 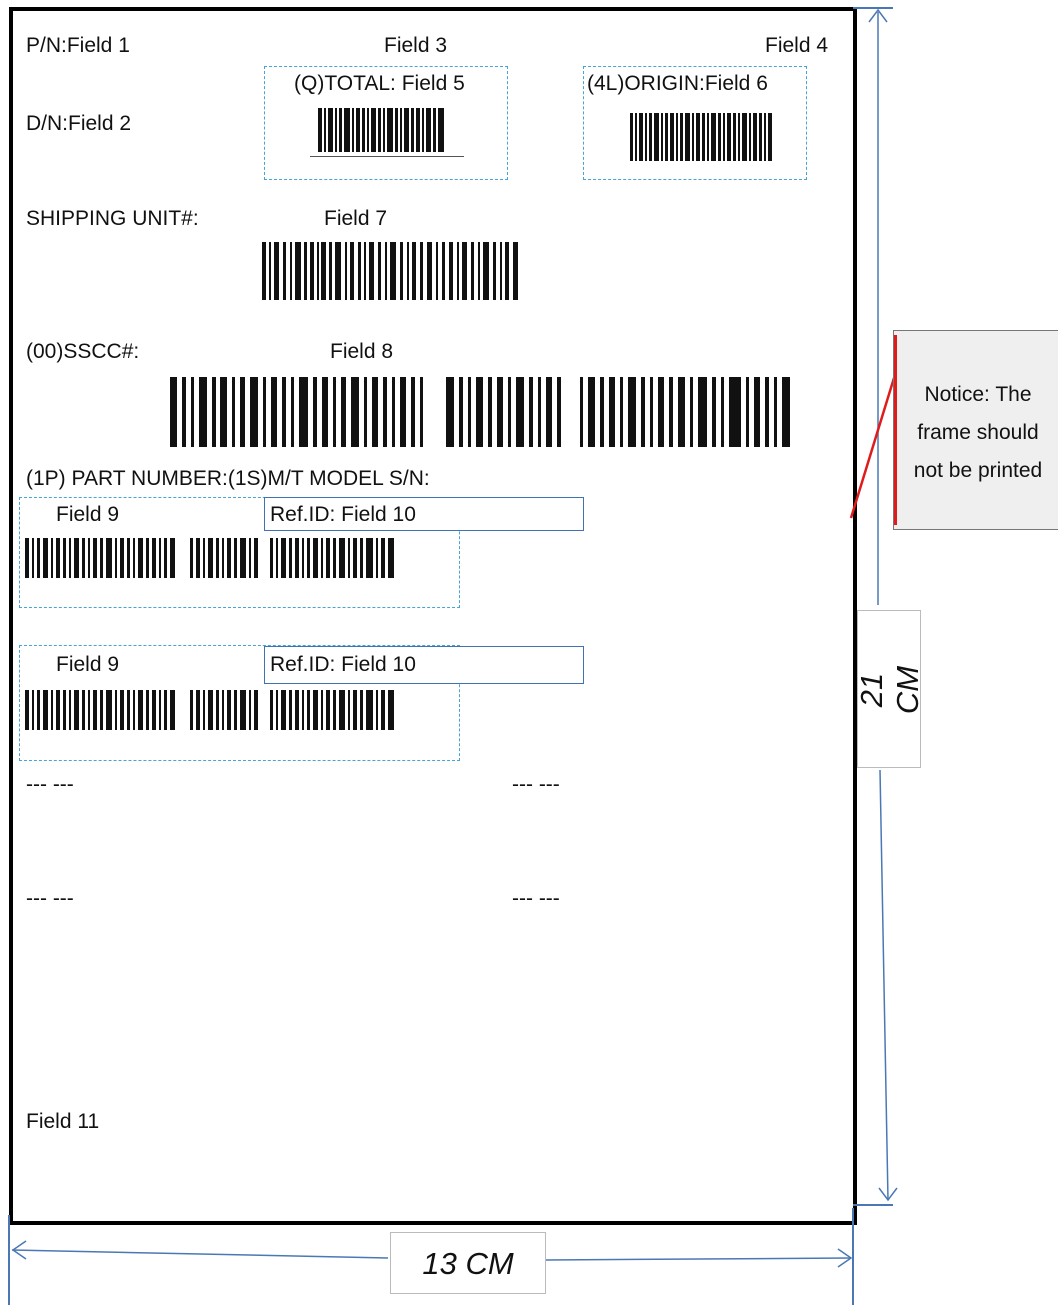 I want to click on width-dimension-line-right, so click(x=698, y=1259).